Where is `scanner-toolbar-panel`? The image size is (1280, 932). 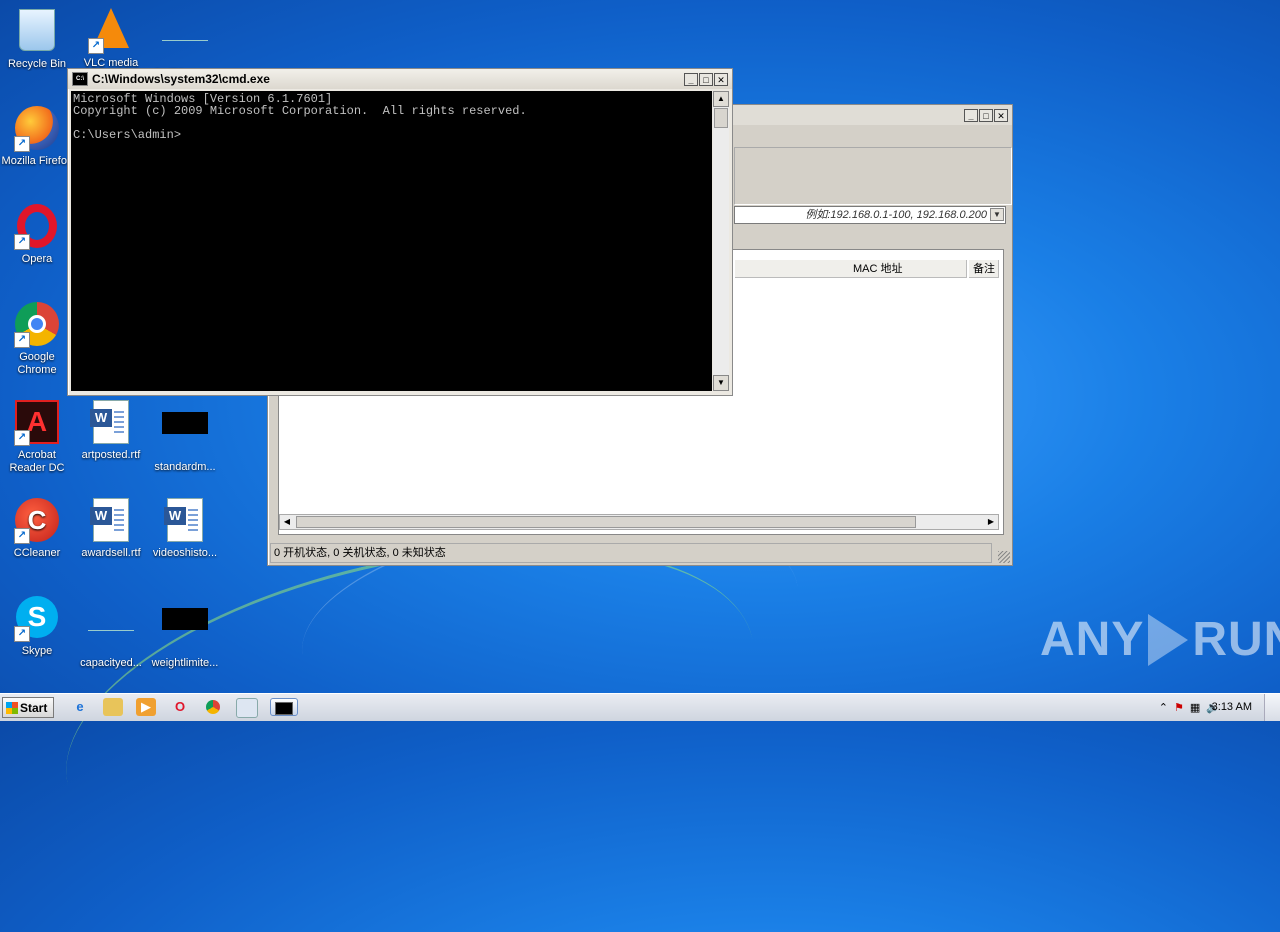 scanner-toolbar-panel is located at coordinates (873, 176).